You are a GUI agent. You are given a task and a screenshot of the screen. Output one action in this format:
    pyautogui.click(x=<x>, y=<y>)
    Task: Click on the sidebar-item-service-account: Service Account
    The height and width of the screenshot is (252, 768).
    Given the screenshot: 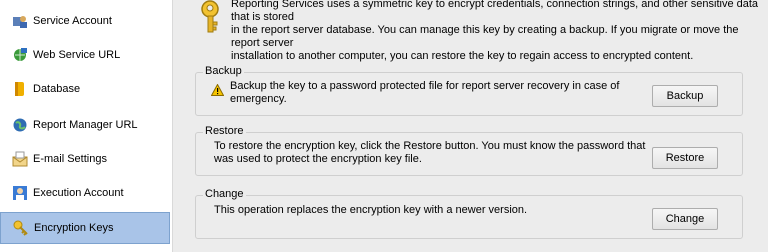 What is the action you would take?
    pyautogui.click(x=85, y=21)
    